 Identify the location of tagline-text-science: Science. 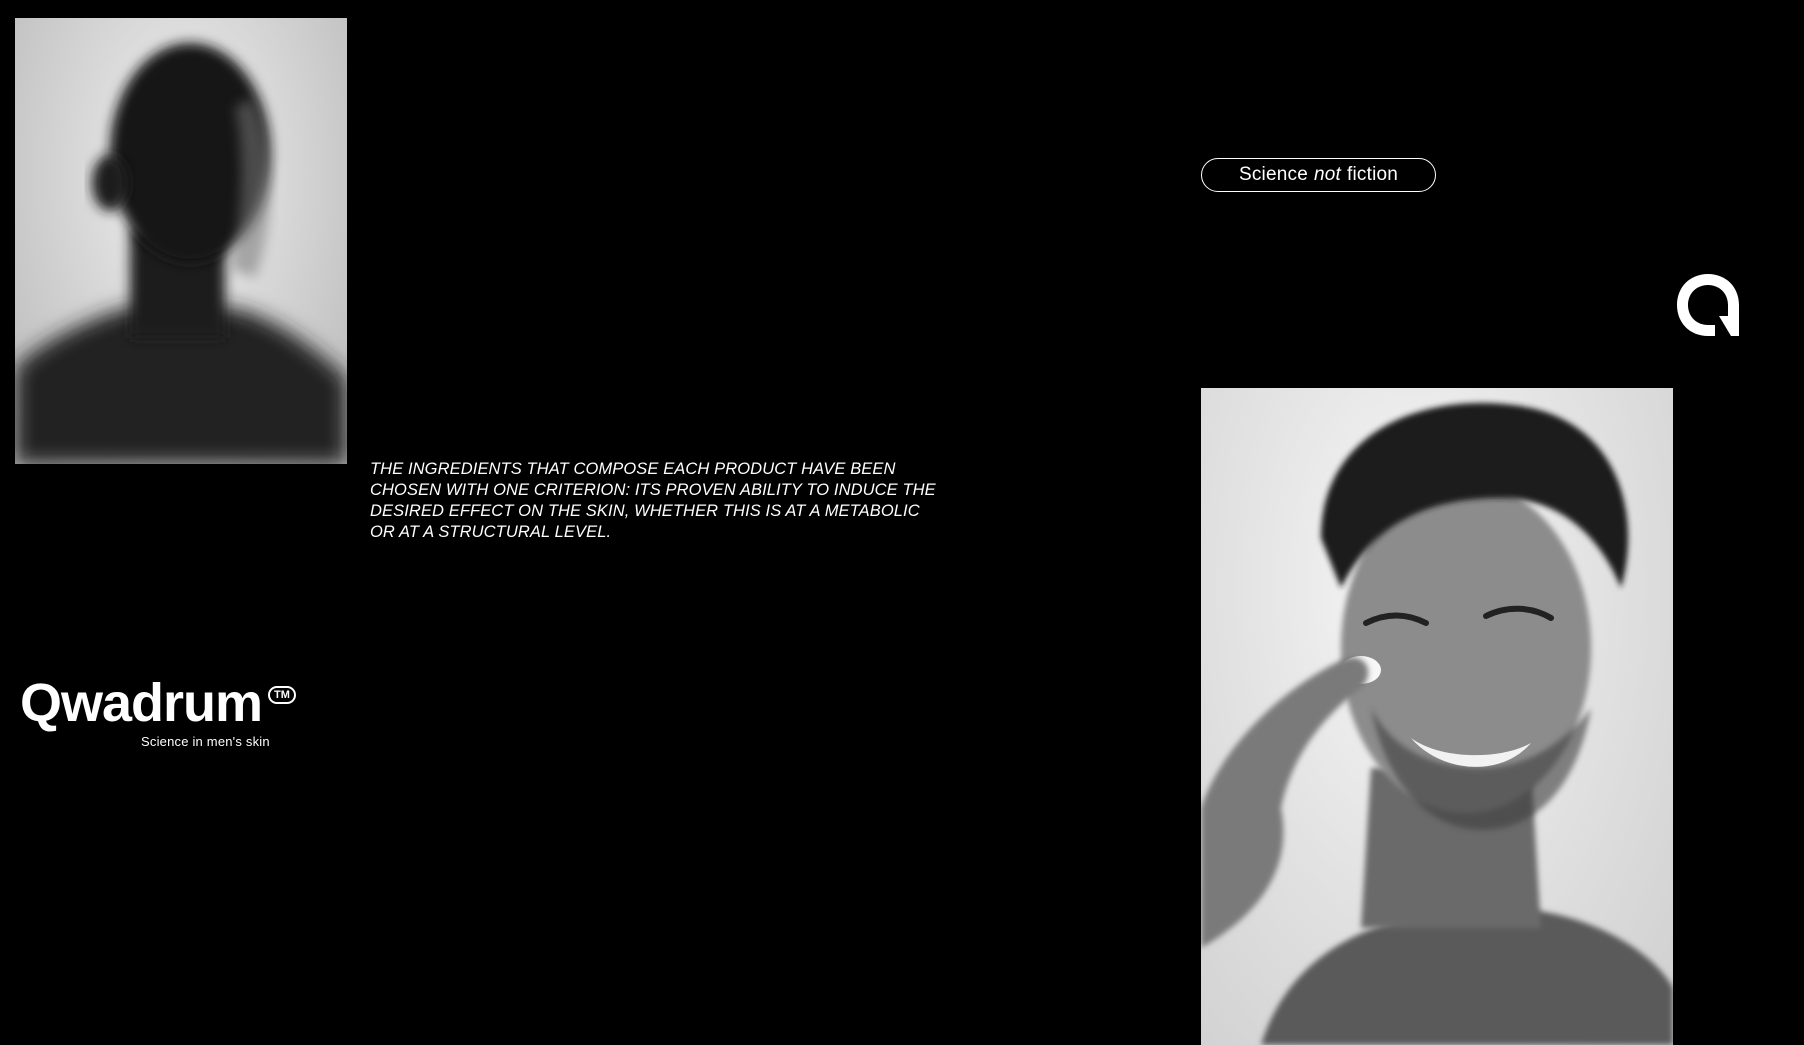
(1273, 174).